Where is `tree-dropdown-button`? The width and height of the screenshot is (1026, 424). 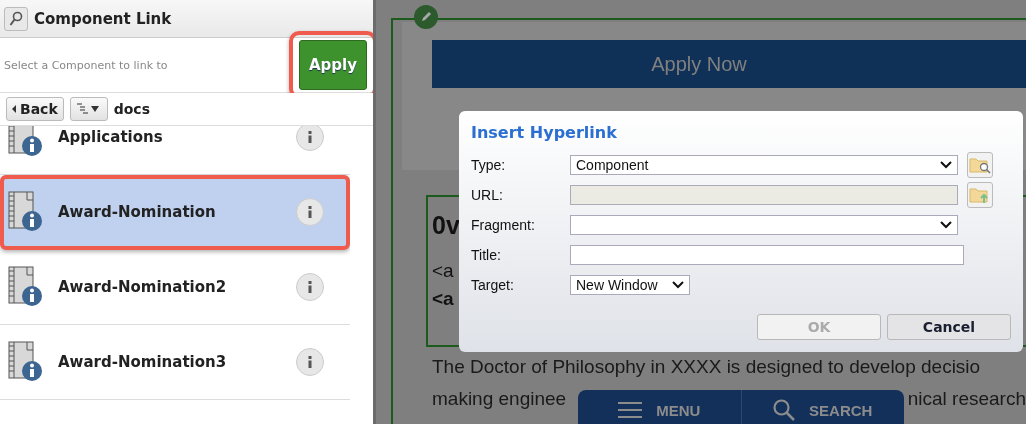 tree-dropdown-button is located at coordinates (88, 109).